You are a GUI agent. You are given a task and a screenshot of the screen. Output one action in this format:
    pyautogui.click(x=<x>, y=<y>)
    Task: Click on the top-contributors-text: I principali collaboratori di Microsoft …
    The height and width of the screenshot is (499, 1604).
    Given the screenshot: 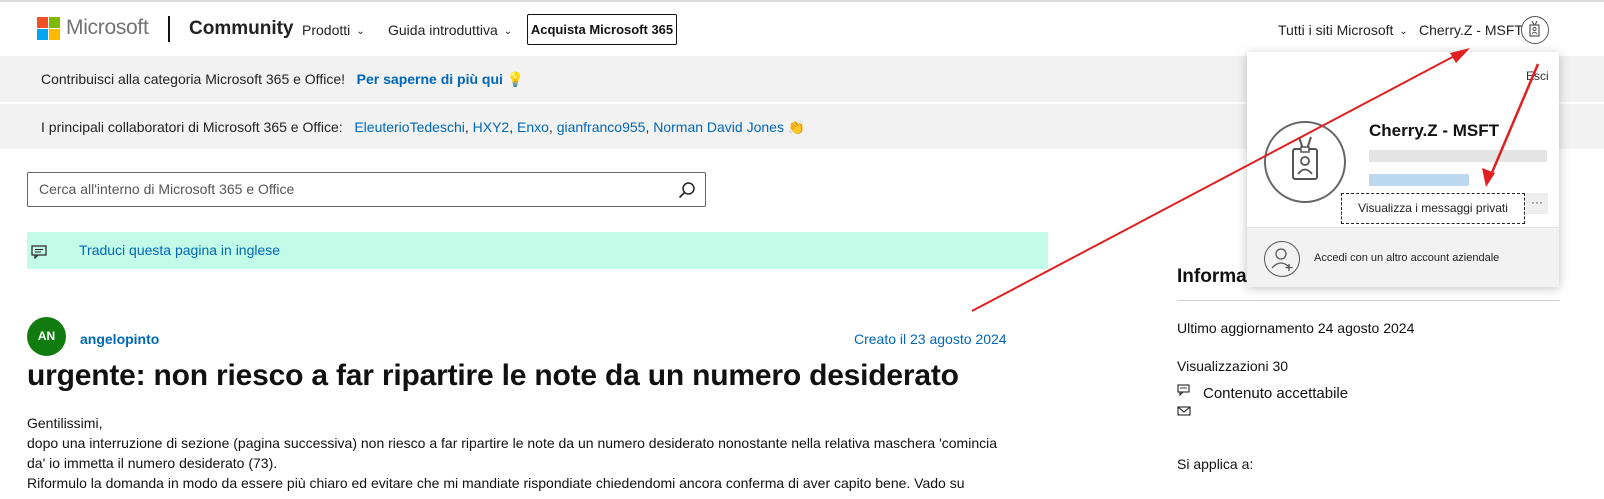 What is the action you would take?
    pyautogui.click(x=423, y=127)
    